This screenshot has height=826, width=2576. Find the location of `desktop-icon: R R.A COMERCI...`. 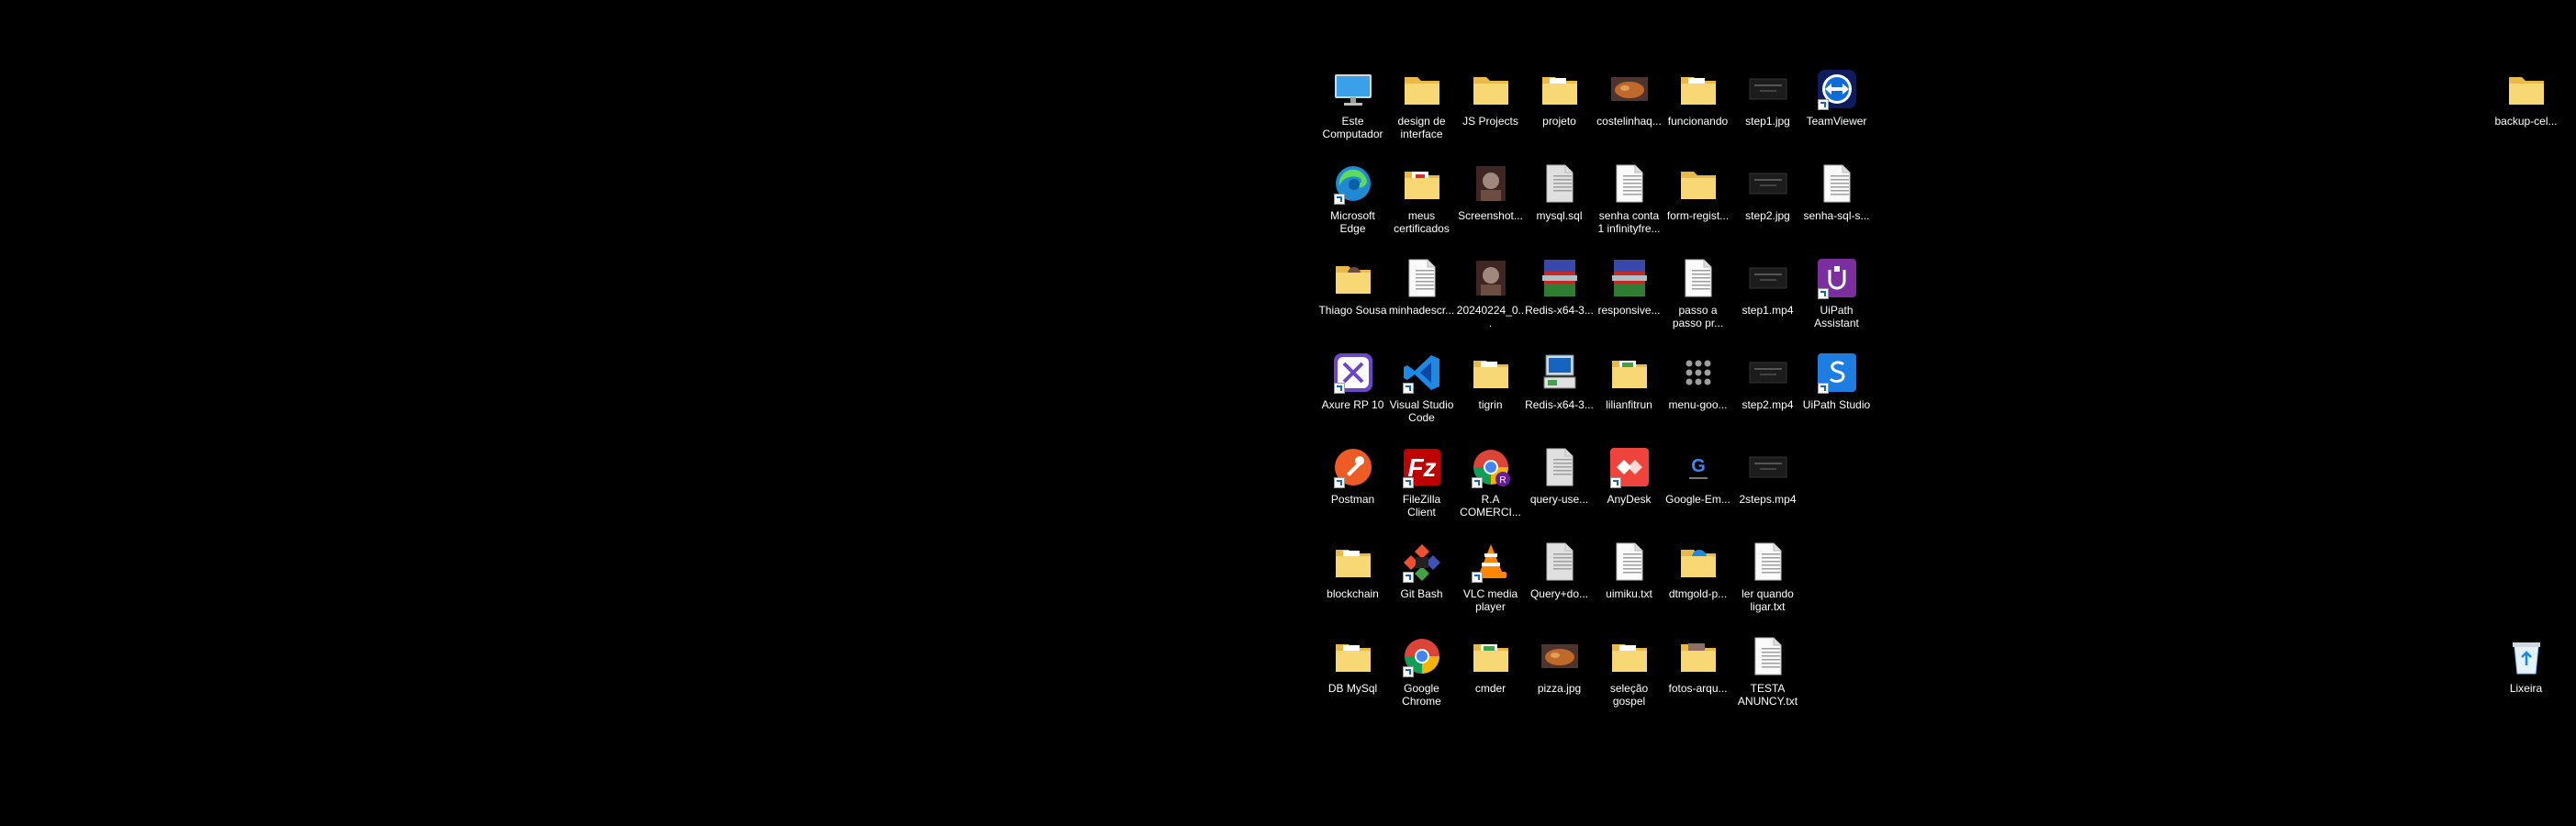

desktop-icon: R R.A COMERCI... is located at coordinates (1490, 487).